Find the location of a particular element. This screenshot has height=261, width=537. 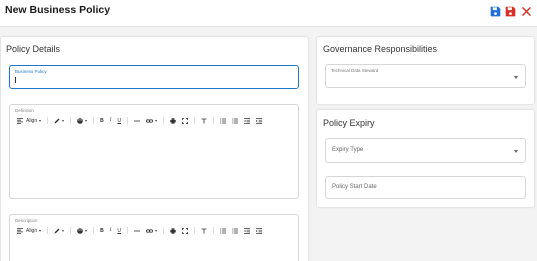

governance-title: Governance Responsibilities is located at coordinates (380, 49).